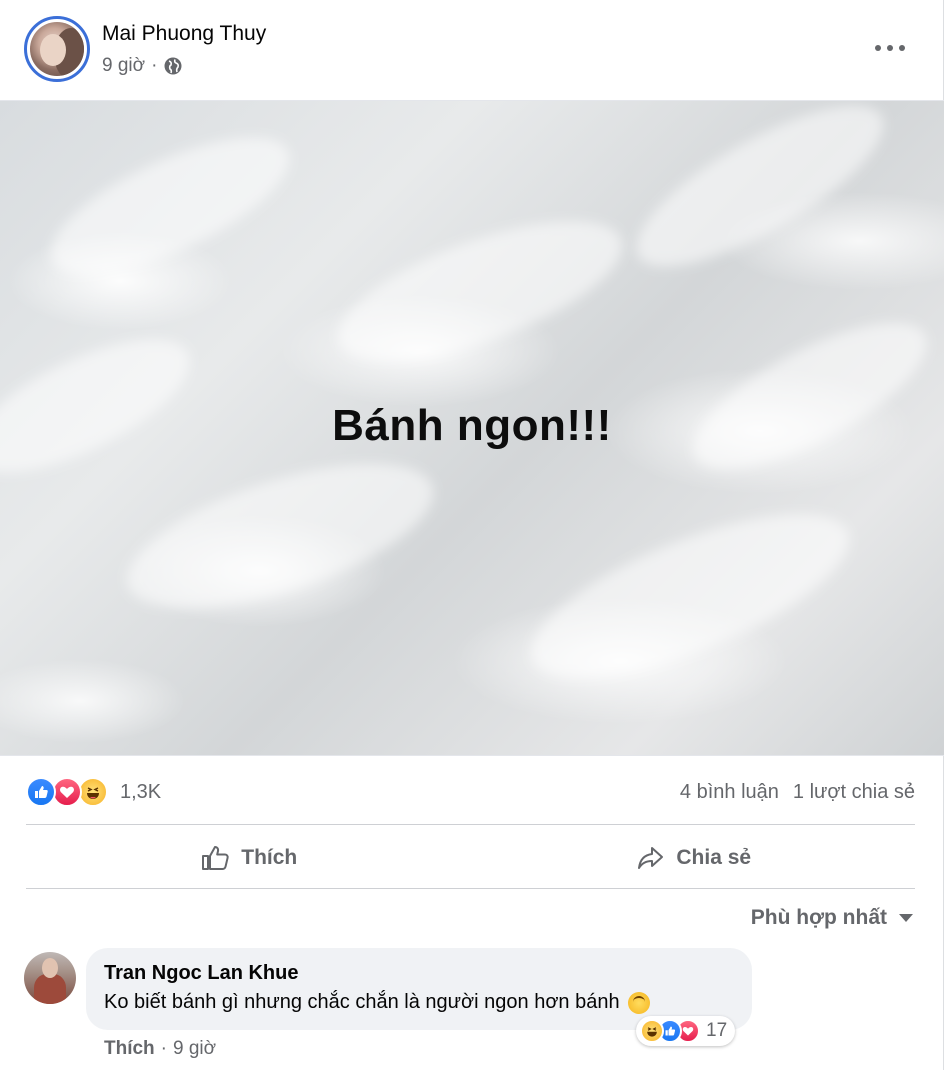  What do you see at coordinates (140, 792) in the screenshot?
I see `reaction-count: 1,3K` at bounding box center [140, 792].